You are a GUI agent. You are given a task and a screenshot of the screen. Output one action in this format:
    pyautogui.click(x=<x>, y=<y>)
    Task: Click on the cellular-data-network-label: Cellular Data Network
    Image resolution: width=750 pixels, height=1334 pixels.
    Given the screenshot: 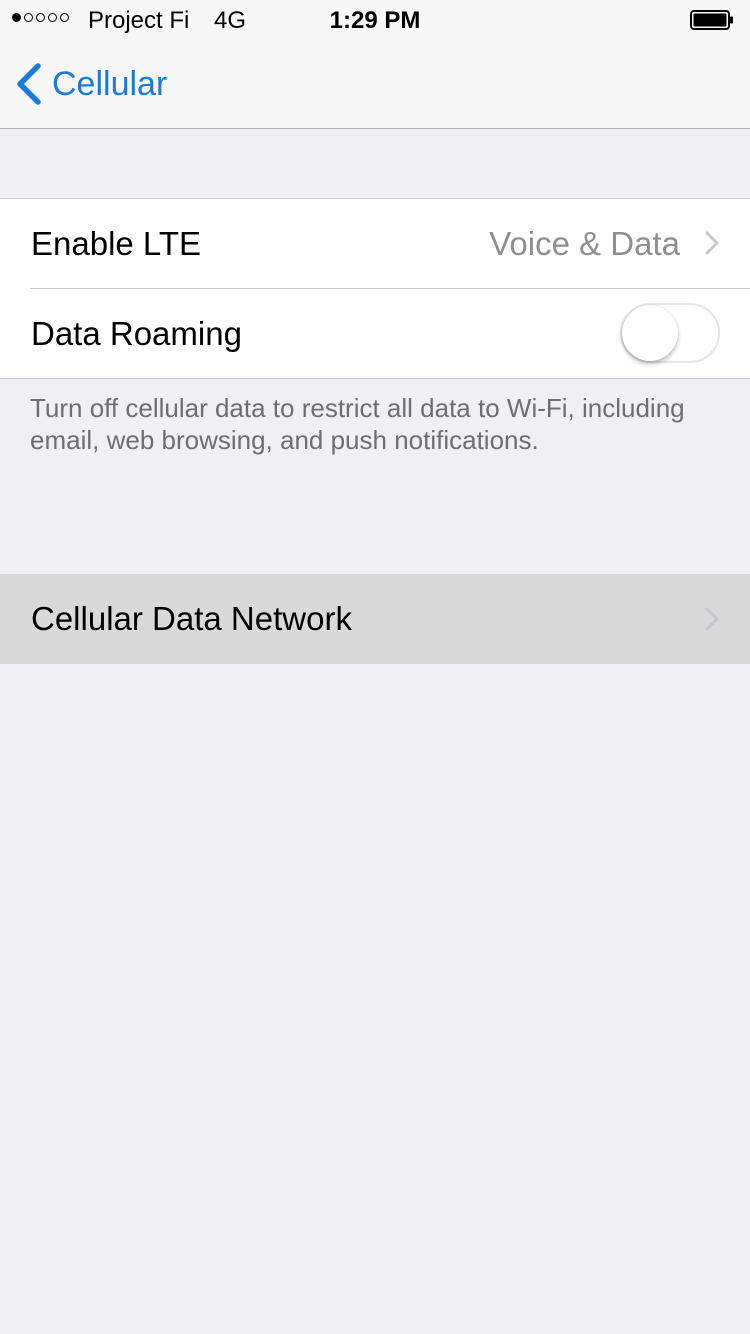 What is the action you would take?
    pyautogui.click(x=191, y=618)
    